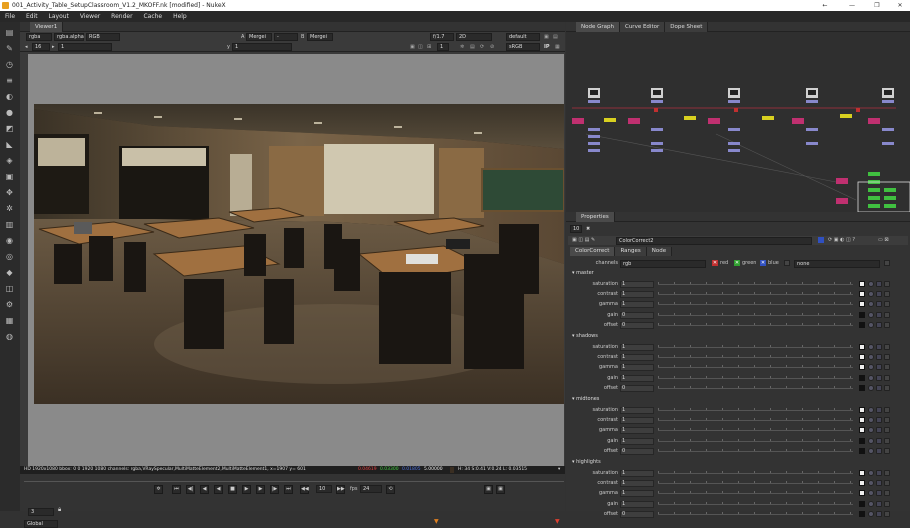 The height and width of the screenshot is (528, 910). I want to click on node-graph-canvas, so click(738, 122).